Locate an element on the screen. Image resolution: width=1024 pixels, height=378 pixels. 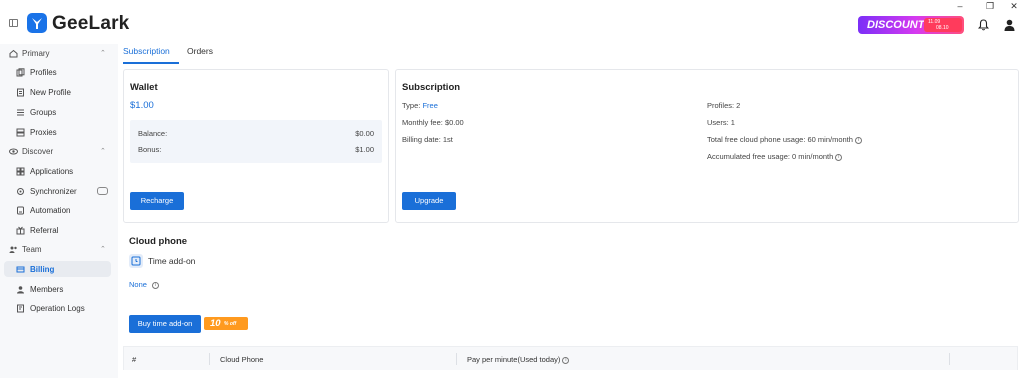
synchronizer-icon is located at coordinates (20, 191).